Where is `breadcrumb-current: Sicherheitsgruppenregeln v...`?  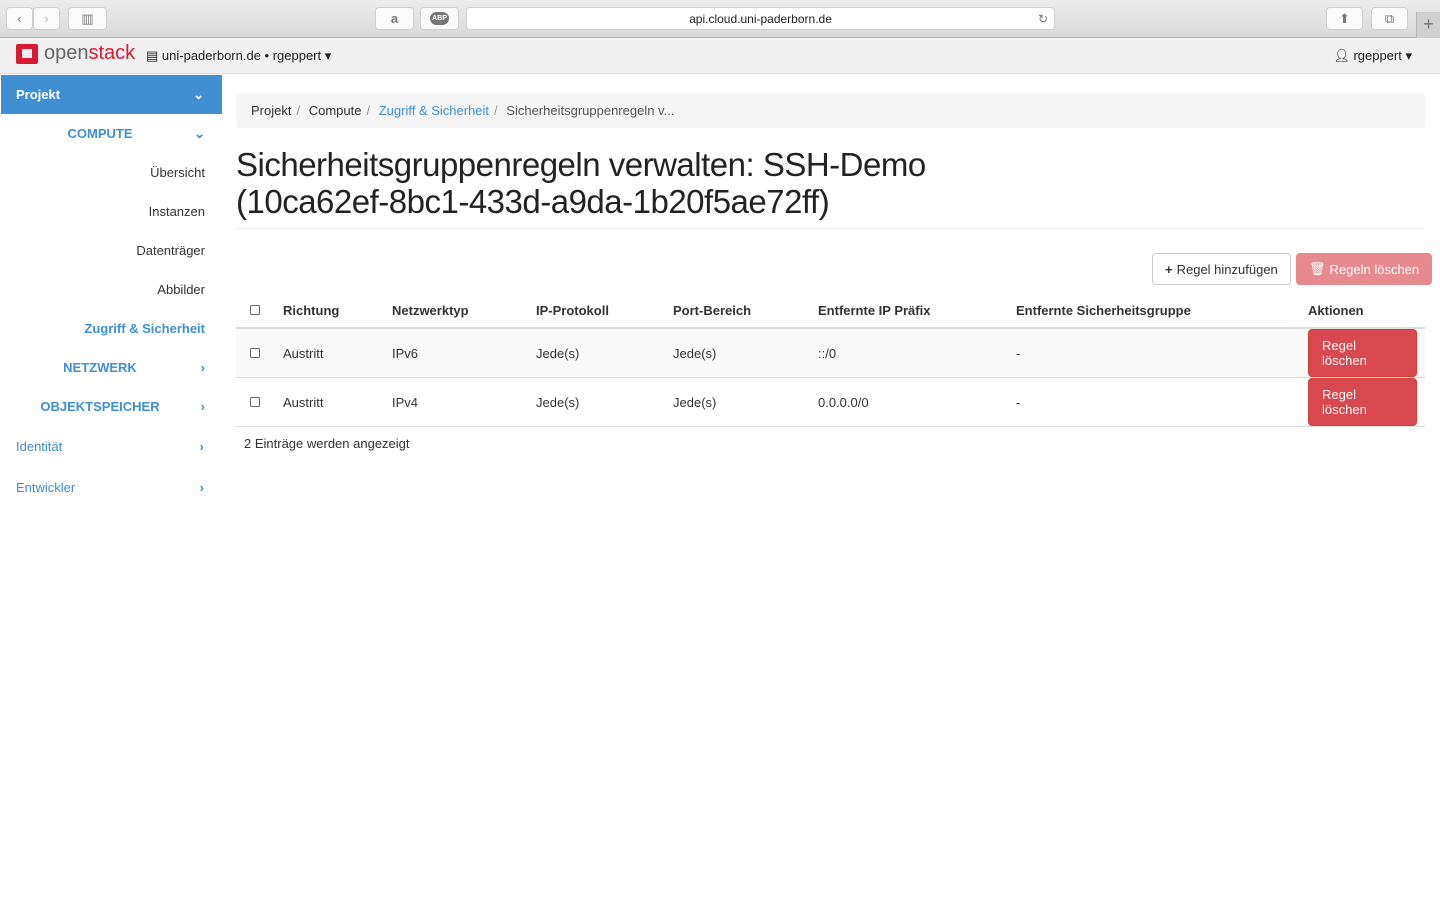 breadcrumb-current: Sicherheitsgruppenregeln v... is located at coordinates (590, 110).